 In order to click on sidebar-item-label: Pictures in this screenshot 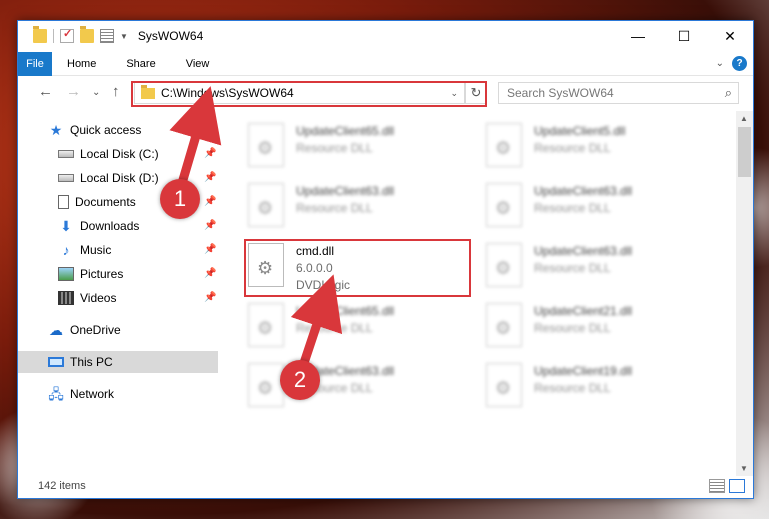, I will do `click(102, 274)`.